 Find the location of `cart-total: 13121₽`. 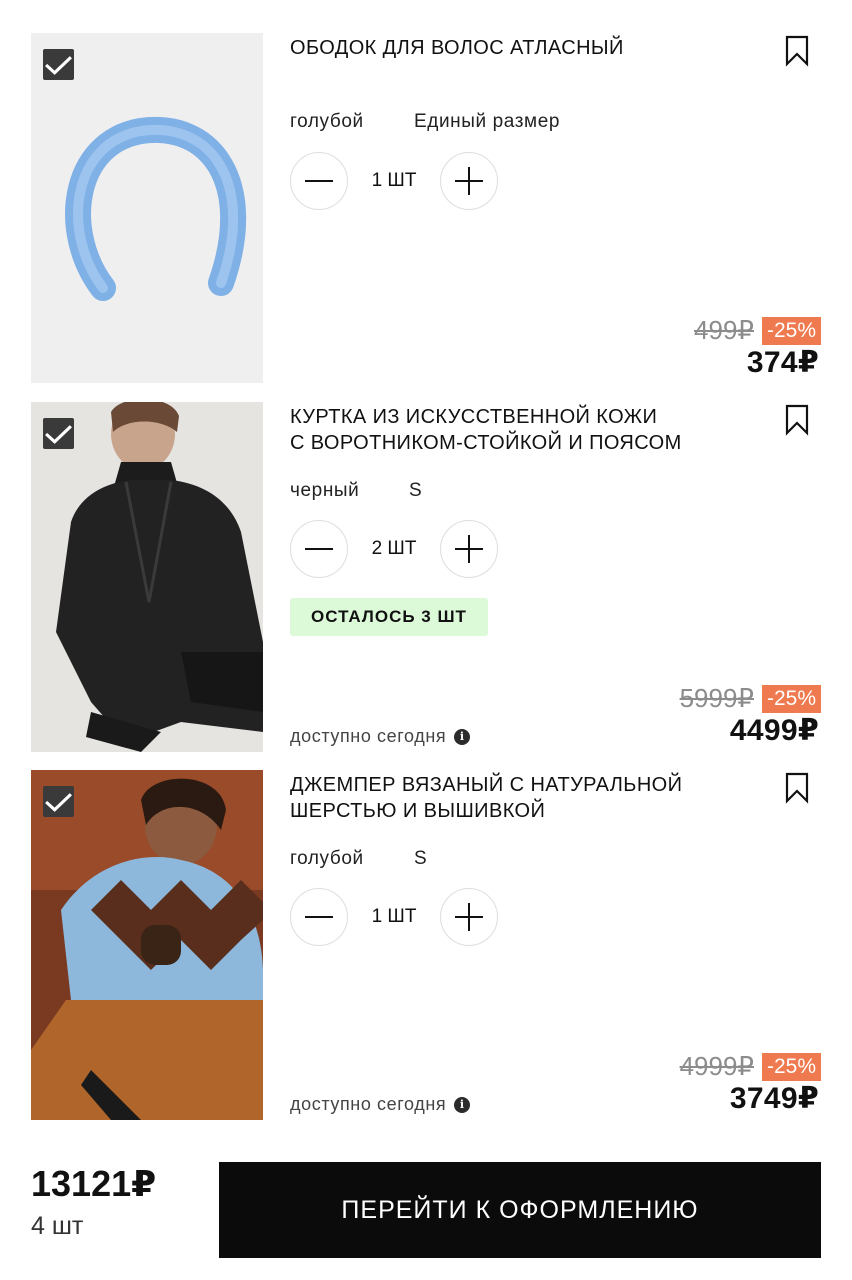

cart-total: 13121₽ is located at coordinates (94, 1183).